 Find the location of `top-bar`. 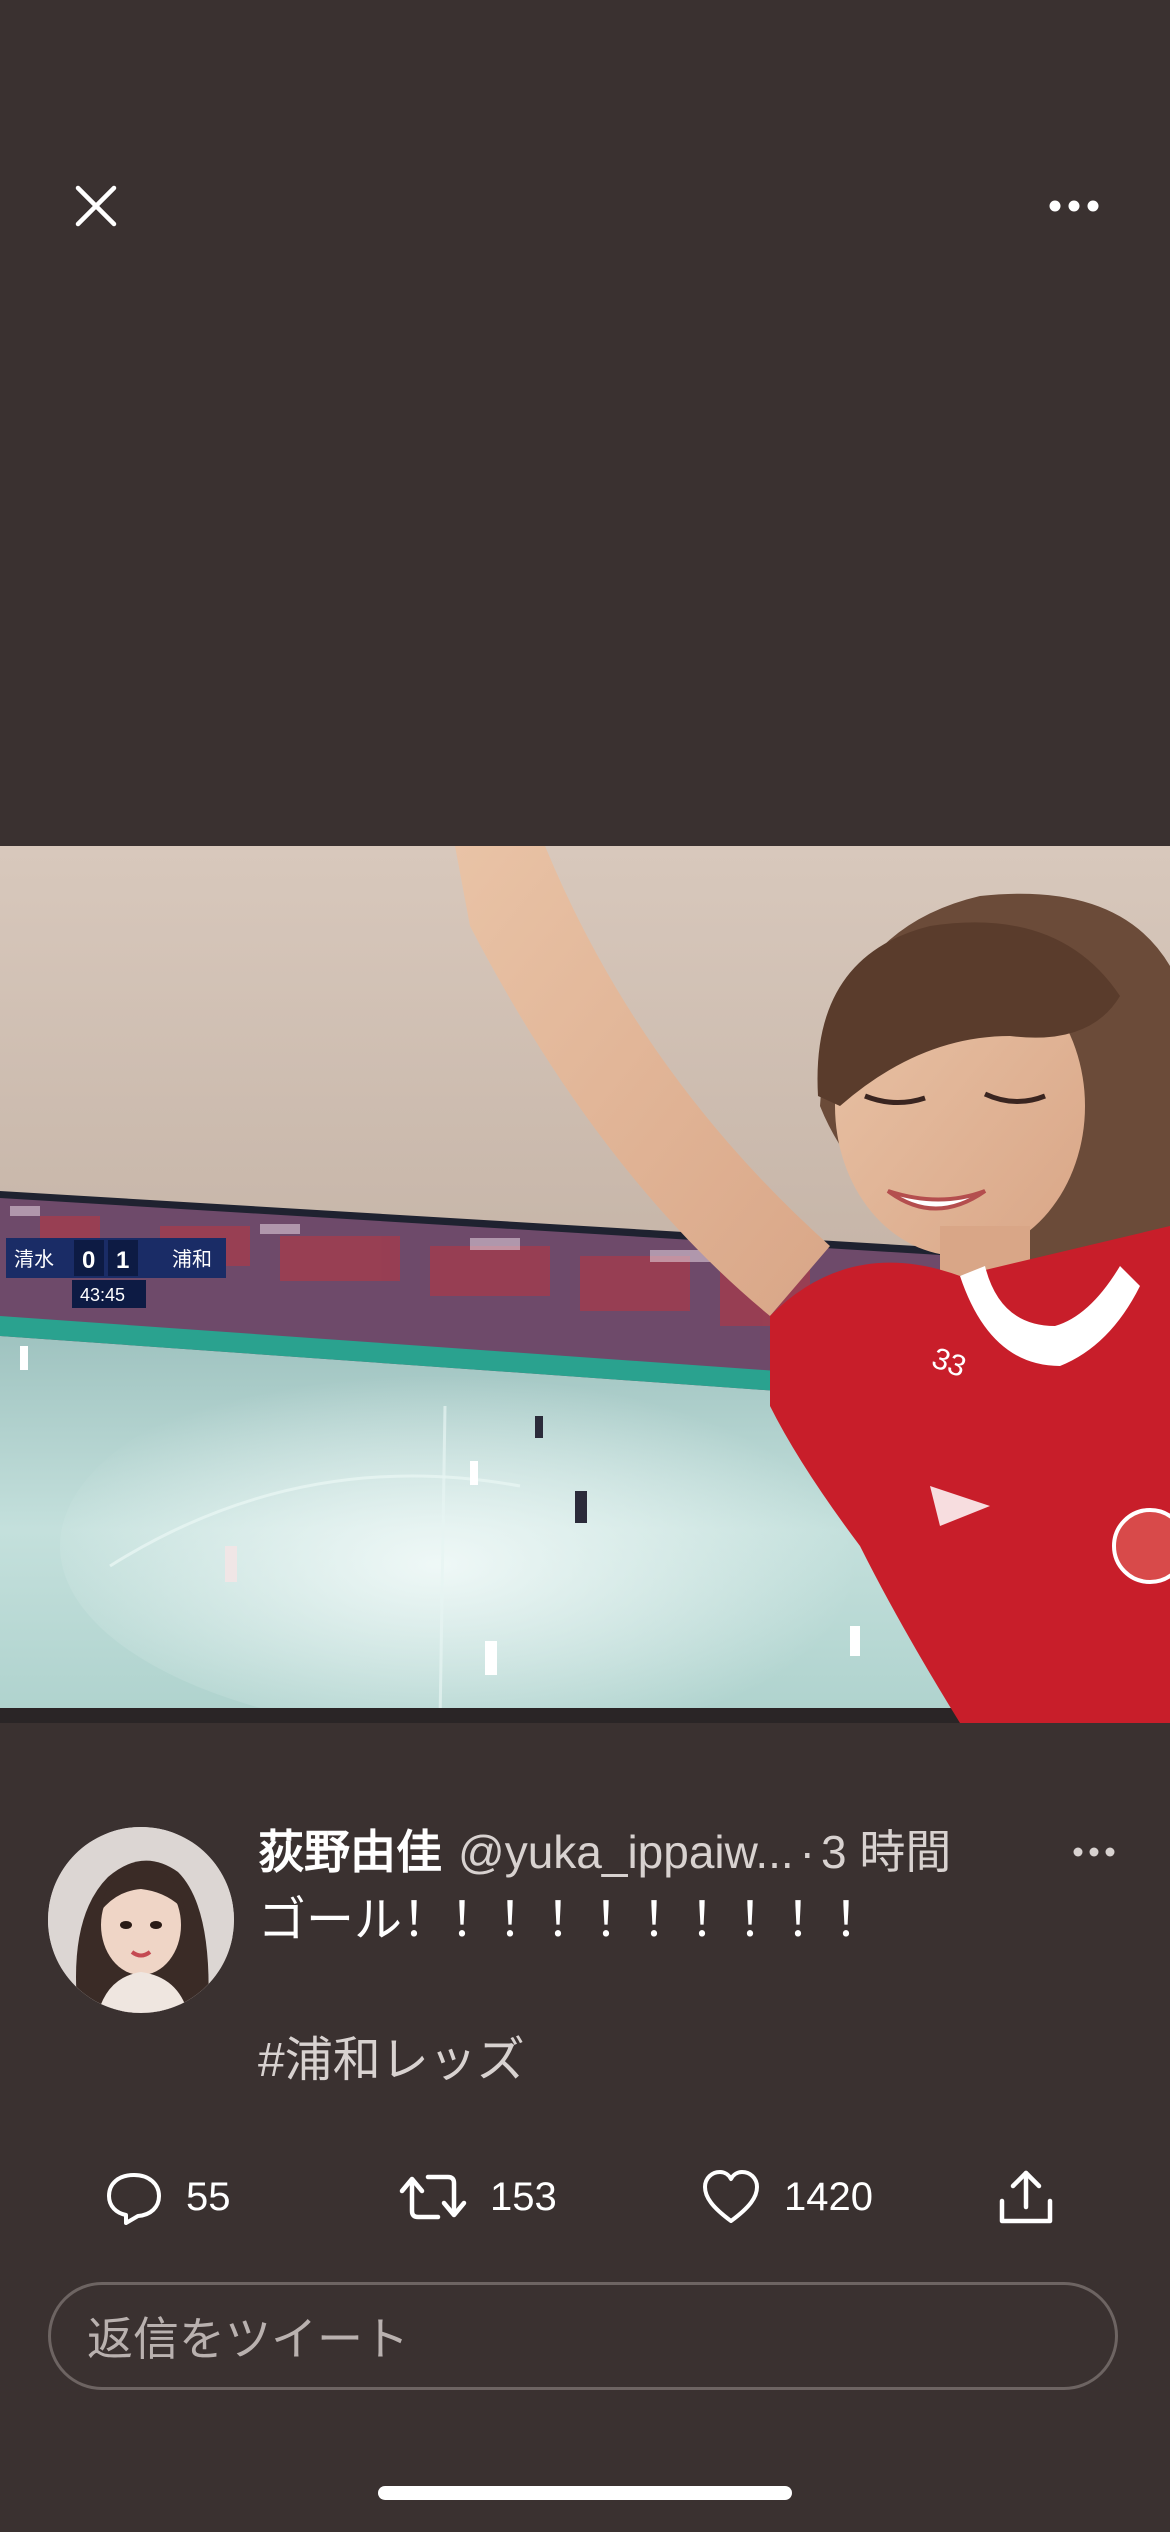

top-bar is located at coordinates (585, 206).